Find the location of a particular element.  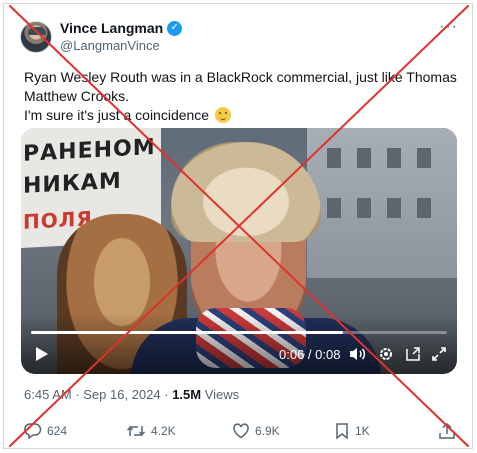

more-options-icon: ··· is located at coordinates (448, 27).